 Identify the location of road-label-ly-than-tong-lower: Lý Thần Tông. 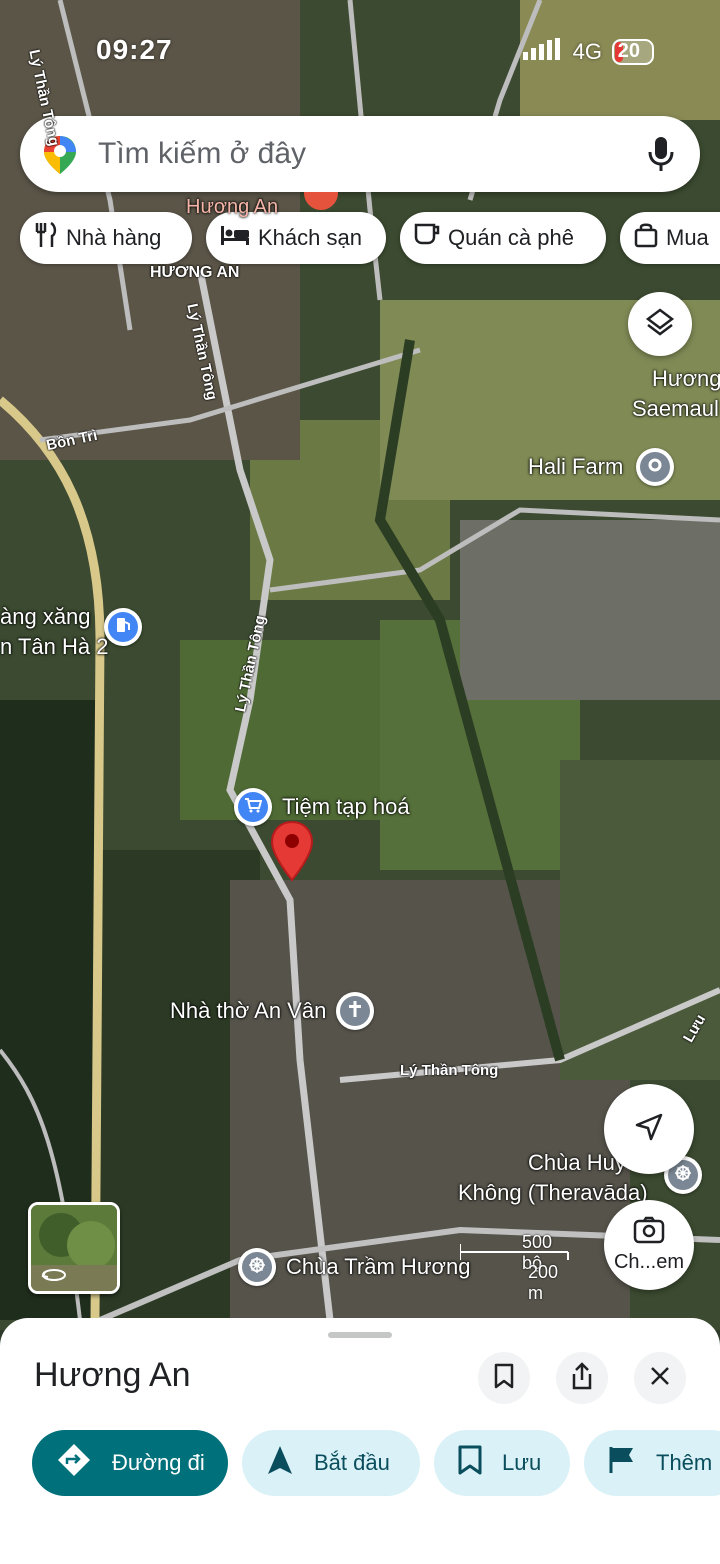
(449, 1070).